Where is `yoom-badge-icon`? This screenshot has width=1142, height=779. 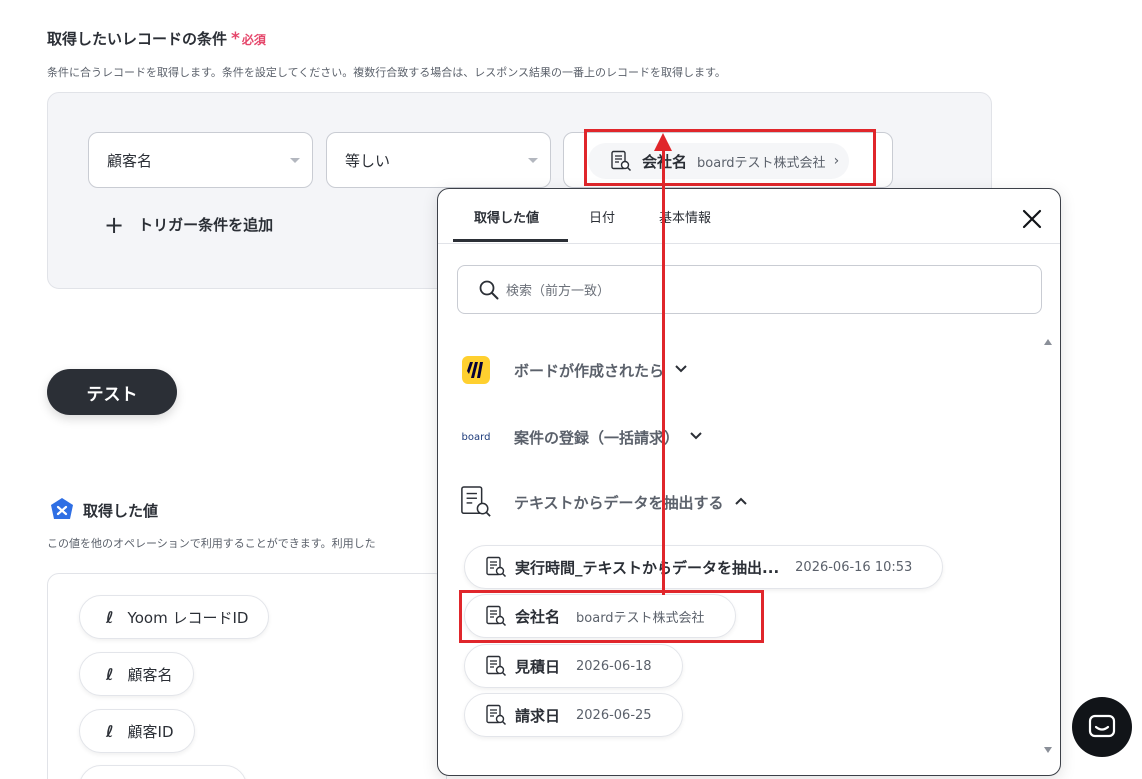
yoom-badge-icon is located at coordinates (62, 508).